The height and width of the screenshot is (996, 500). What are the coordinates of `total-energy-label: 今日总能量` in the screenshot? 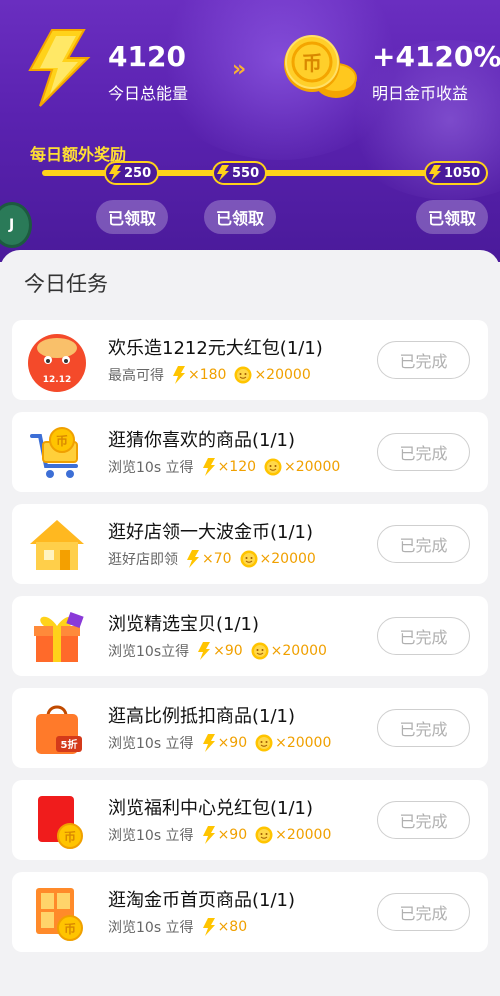 It's located at (148, 93).